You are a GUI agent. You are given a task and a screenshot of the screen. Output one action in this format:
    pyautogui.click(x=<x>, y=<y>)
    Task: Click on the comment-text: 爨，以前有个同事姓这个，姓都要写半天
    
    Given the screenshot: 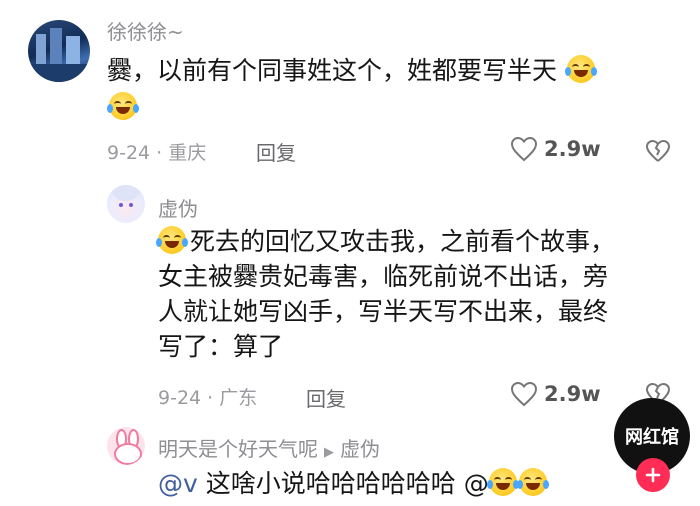 What is the action you would take?
    pyautogui.click(x=387, y=70)
    